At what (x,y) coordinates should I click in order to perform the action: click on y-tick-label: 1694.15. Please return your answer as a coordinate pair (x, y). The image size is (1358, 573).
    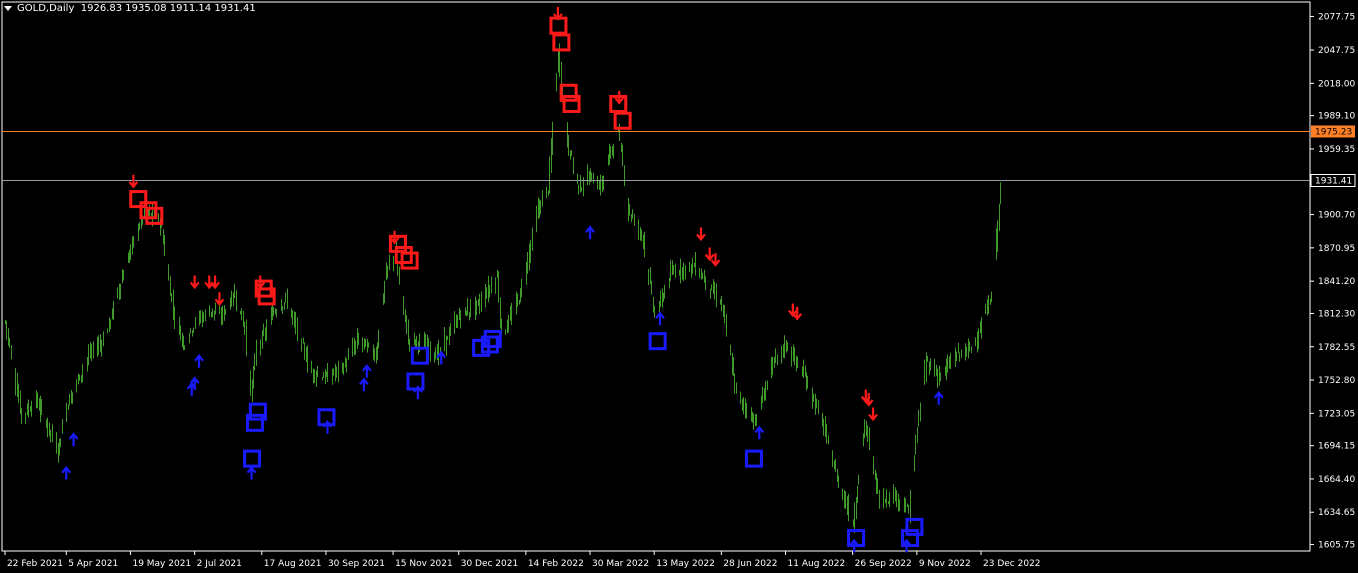
    Looking at the image, I should click on (1336, 447).